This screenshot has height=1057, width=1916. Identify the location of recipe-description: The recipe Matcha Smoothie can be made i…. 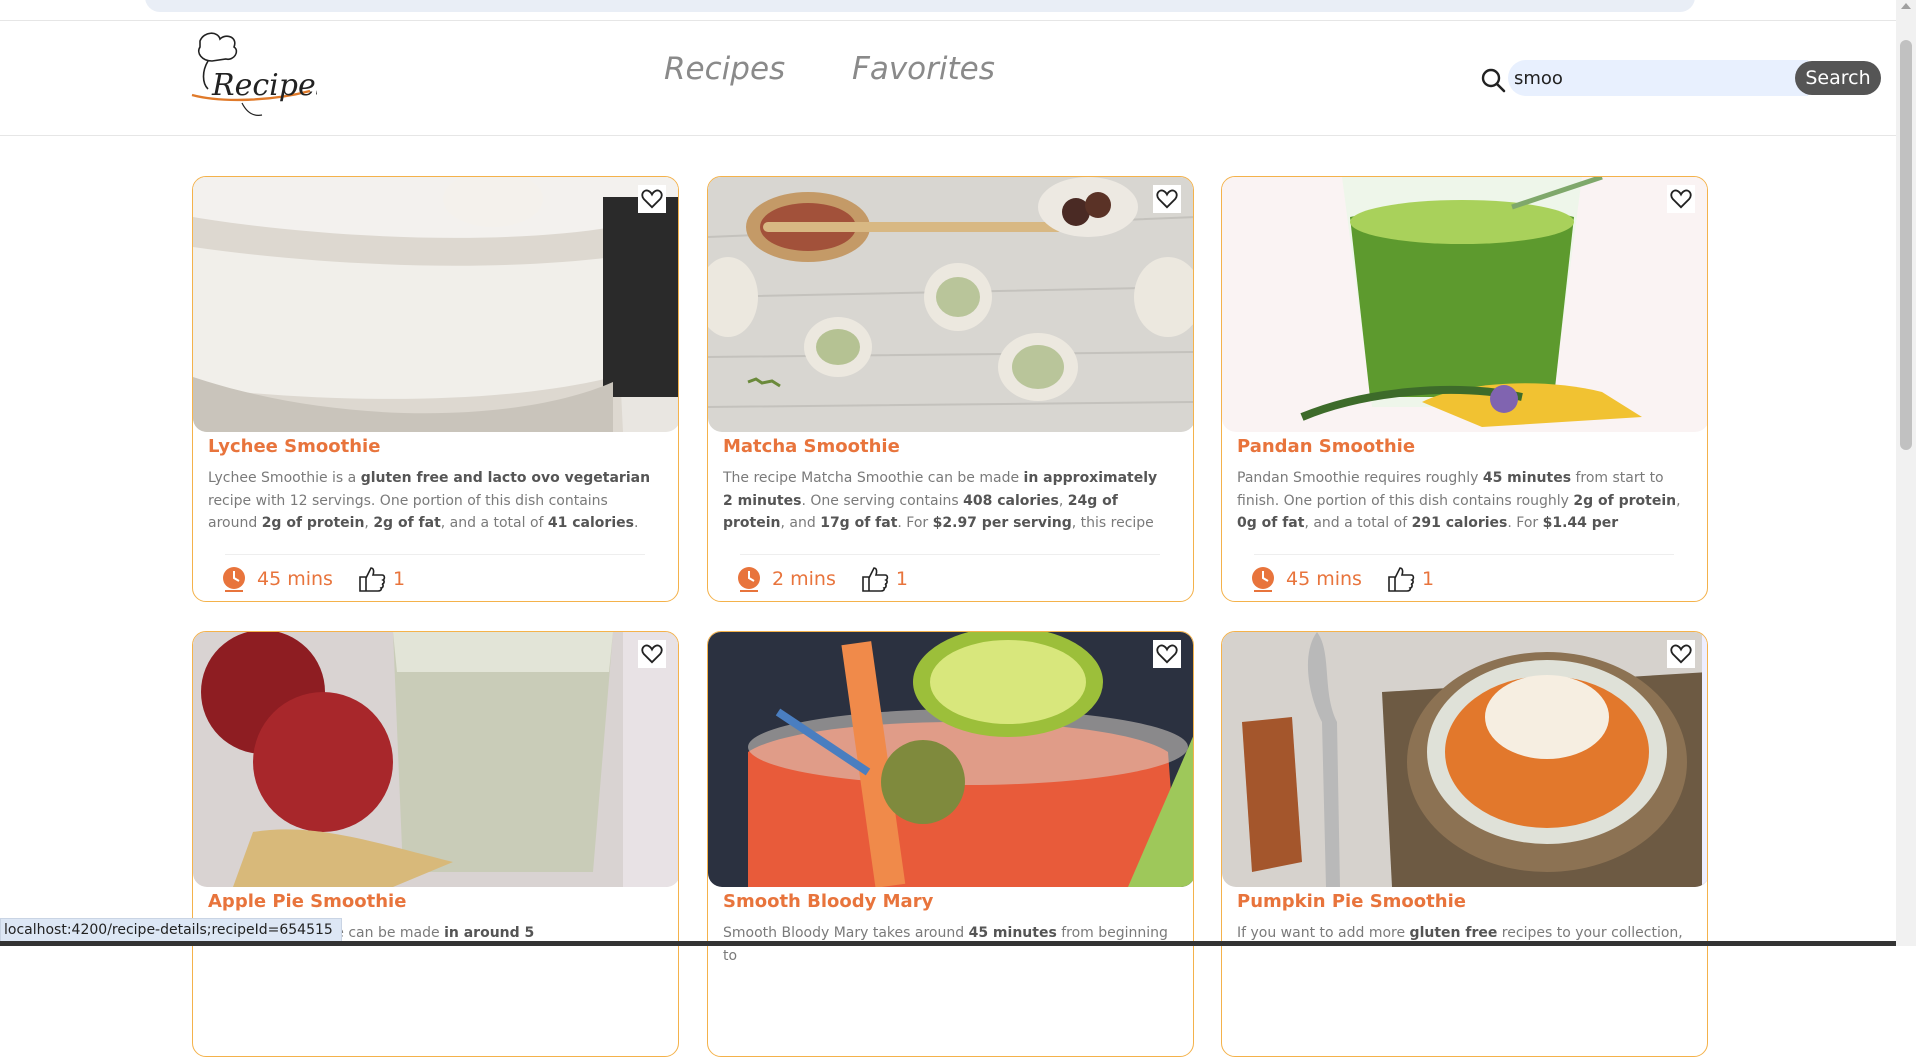
(940, 500).